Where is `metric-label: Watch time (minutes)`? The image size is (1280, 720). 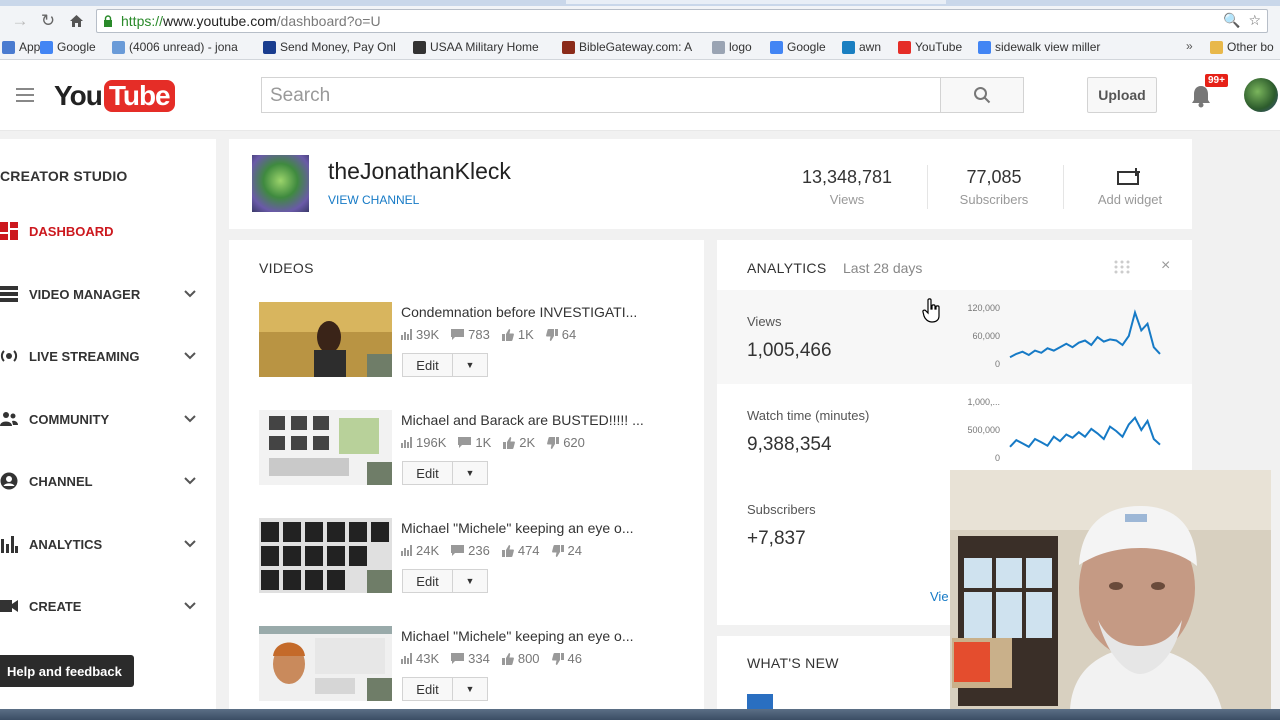
metric-label: Watch time (minutes) is located at coordinates (808, 415).